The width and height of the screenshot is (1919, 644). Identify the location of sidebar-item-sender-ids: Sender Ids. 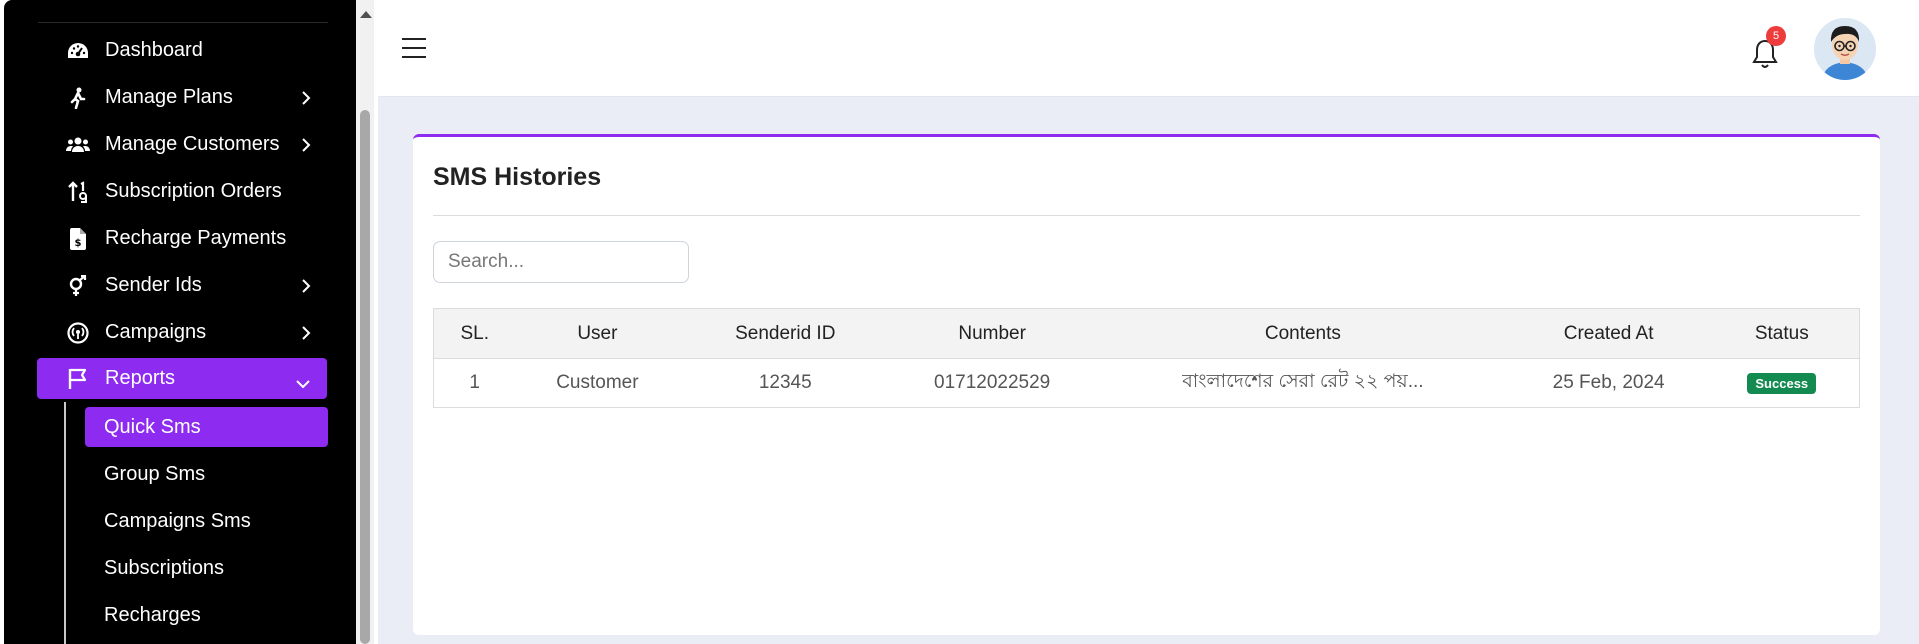
(182, 285).